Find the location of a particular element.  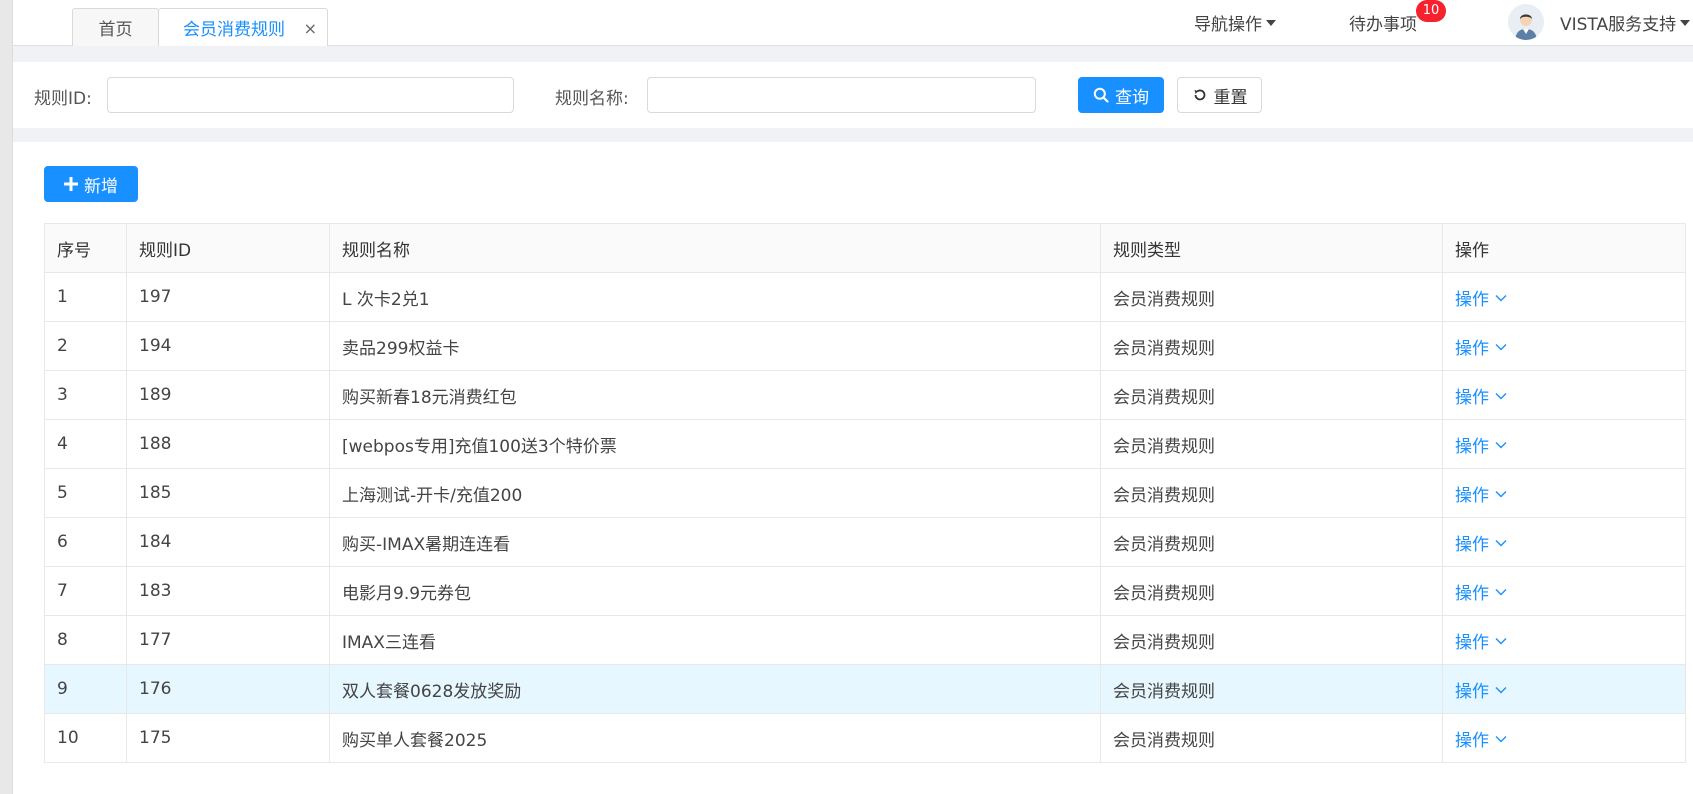

table-row: 4 188 [webpos专用]充值100送3个特价票 会员消费规则 操作 is located at coordinates (865, 444).